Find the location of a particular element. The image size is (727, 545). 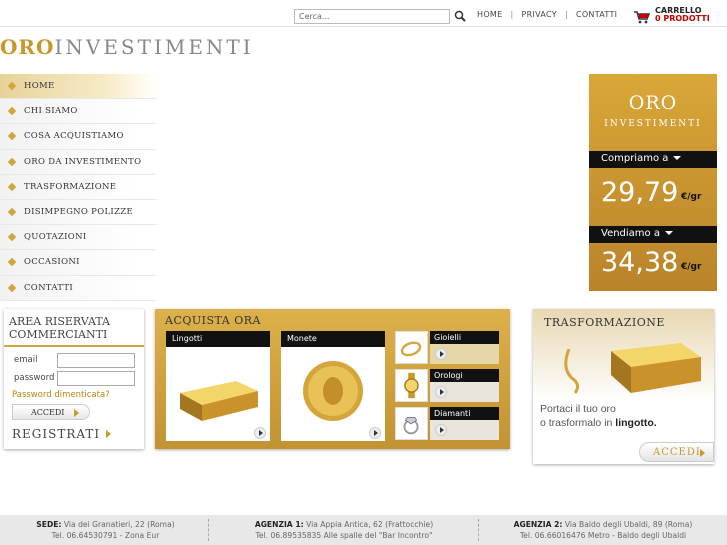

top-nav: HOME | PRIVACY | CONTATTI is located at coordinates (547, 14).